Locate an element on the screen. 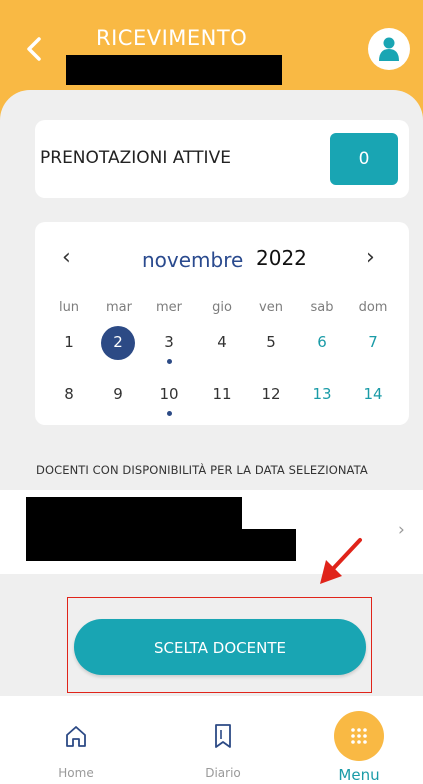 The image size is (423, 784). calendar-day-weekend: 13 is located at coordinates (322, 394).